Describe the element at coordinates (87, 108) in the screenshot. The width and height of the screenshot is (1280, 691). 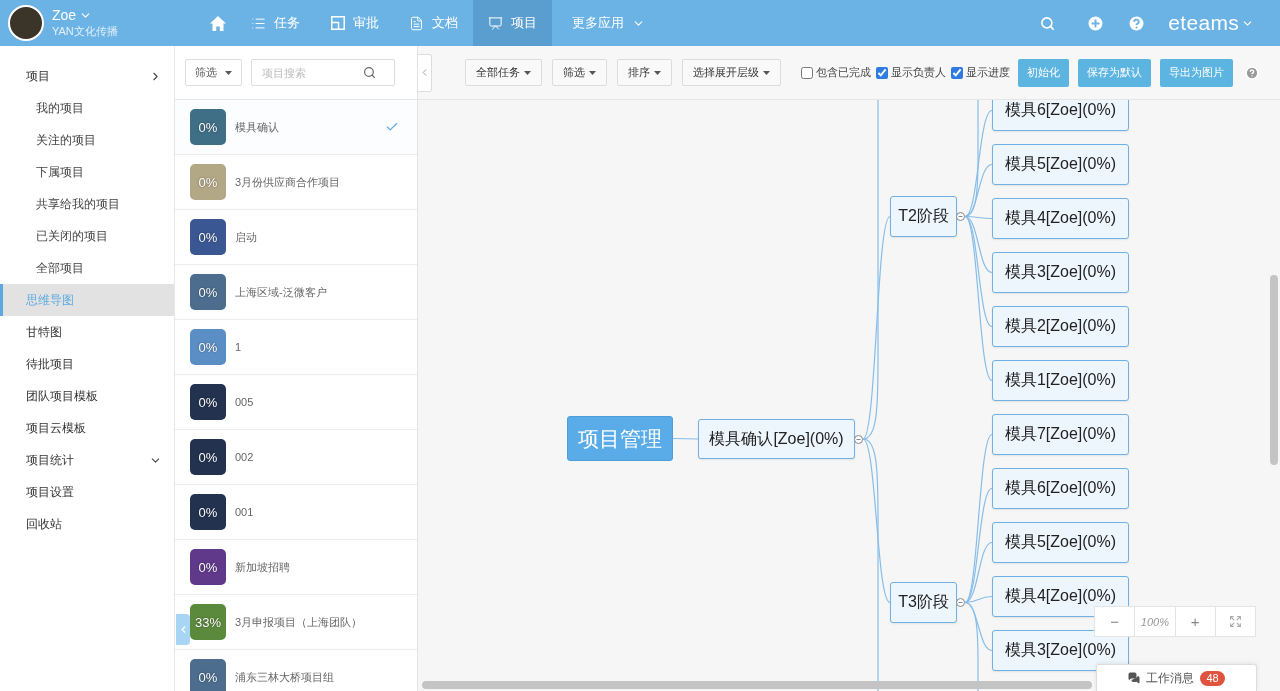
I see `sidebar-subitem: 我的项目` at that location.